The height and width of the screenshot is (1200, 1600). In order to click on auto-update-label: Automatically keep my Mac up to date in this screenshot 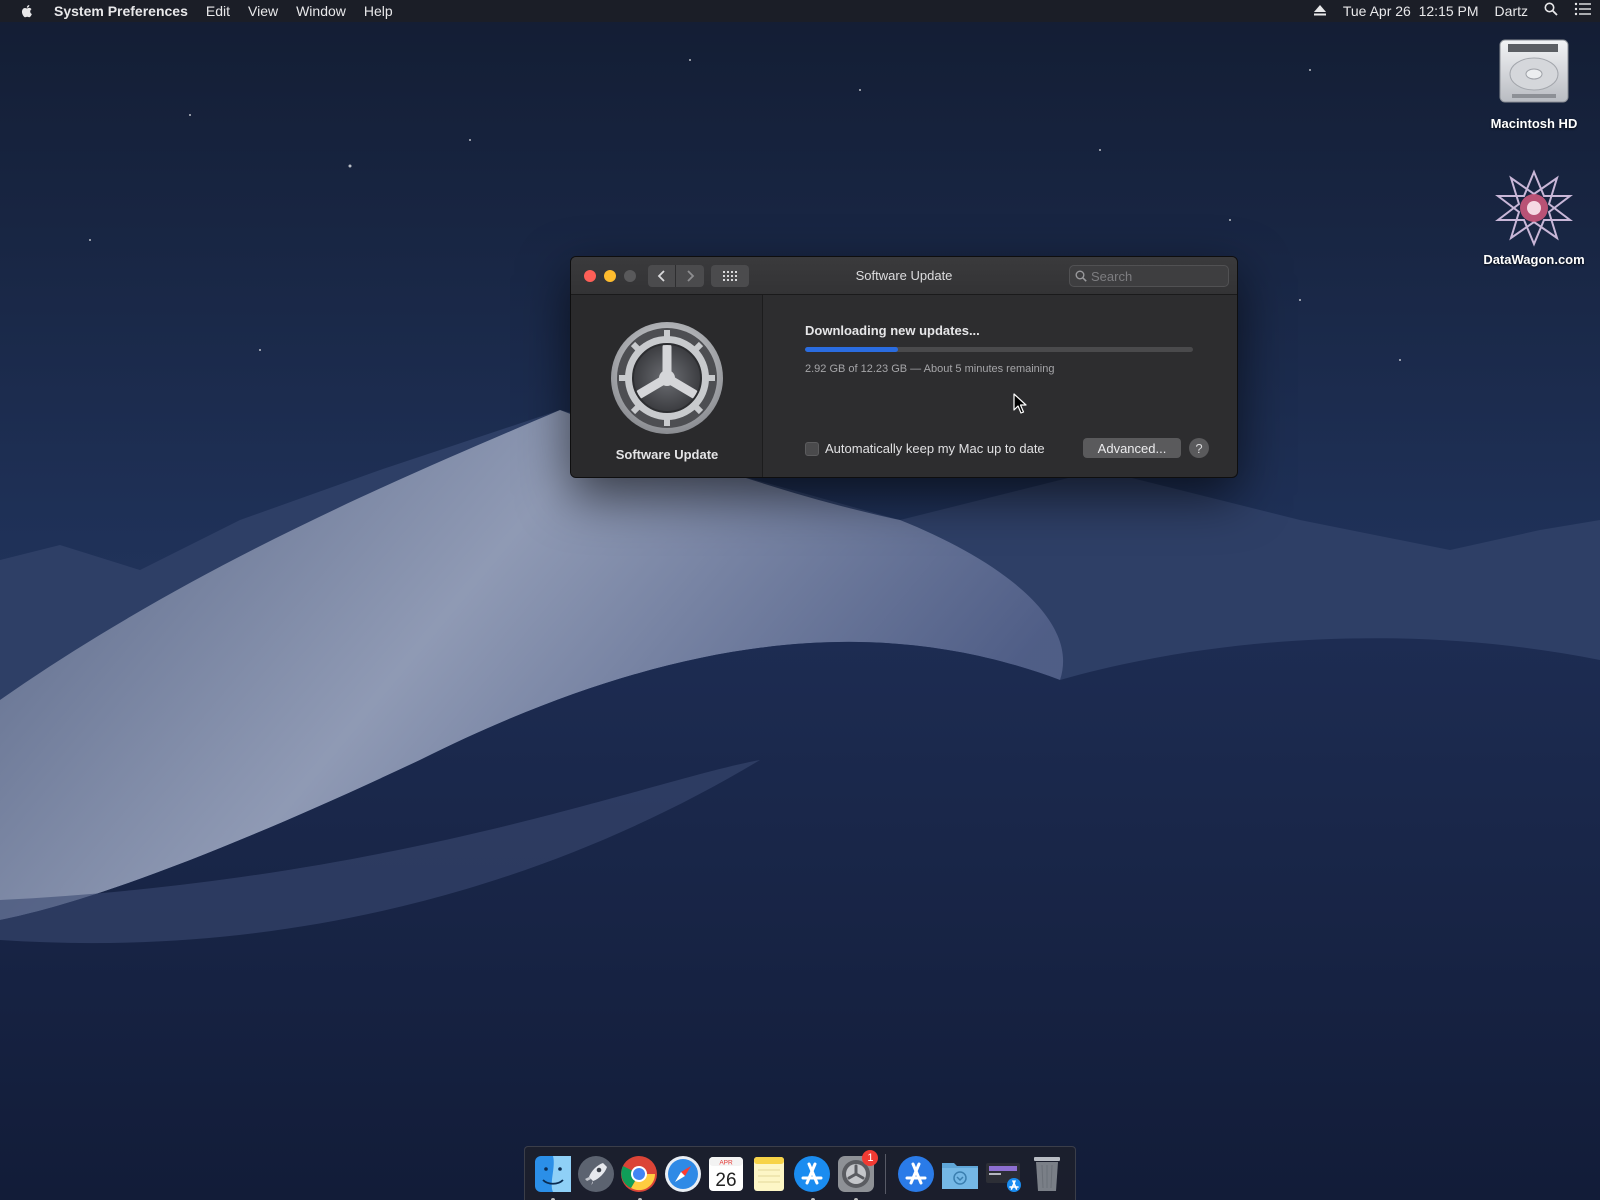, I will do `click(935, 448)`.